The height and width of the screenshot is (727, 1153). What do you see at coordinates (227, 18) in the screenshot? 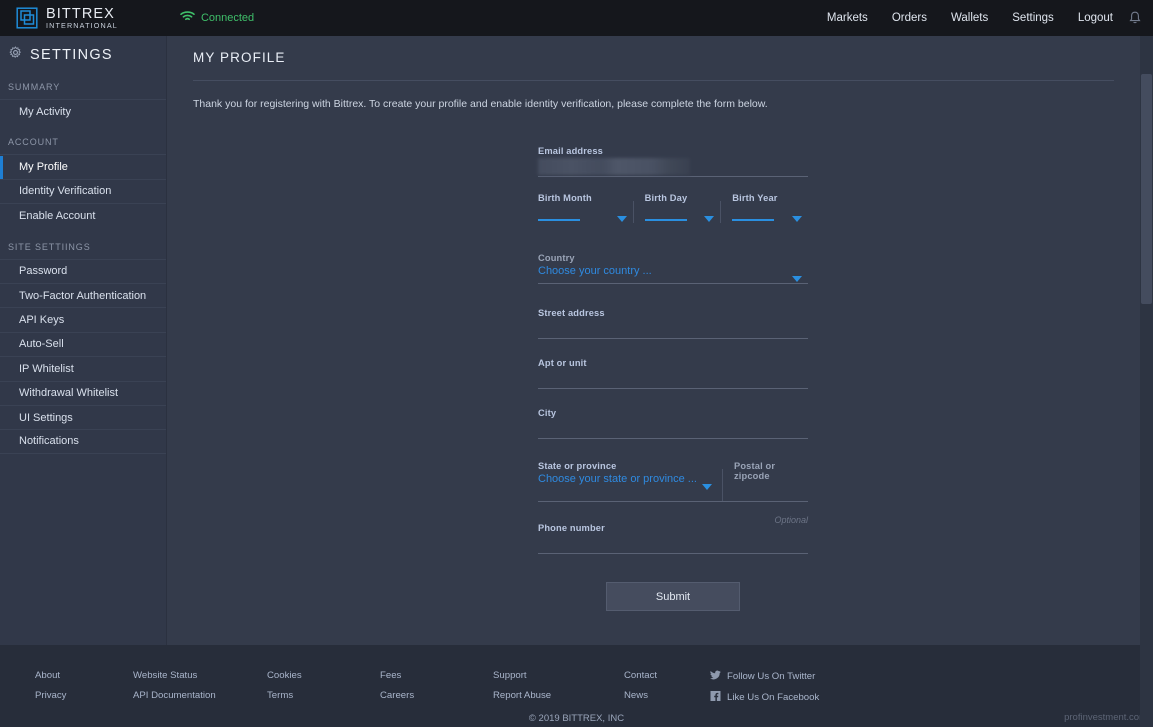
I see `connection-status-label: Connected` at bounding box center [227, 18].